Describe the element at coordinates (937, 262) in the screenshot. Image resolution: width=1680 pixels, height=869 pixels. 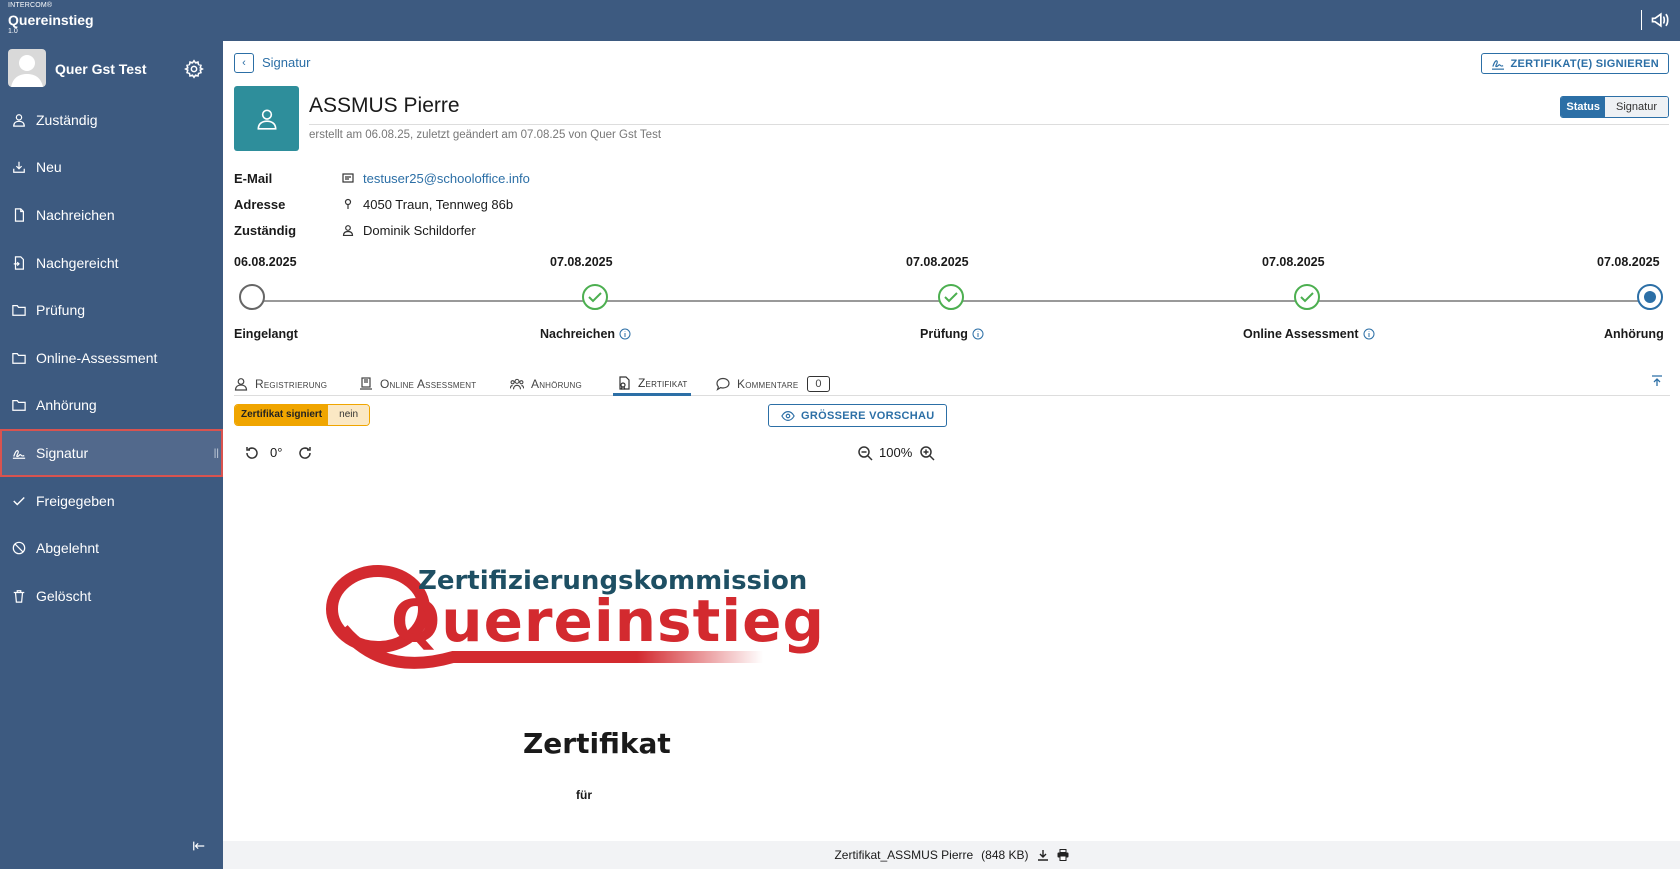
I see `timeline-step-pruefung: 07.08.2025` at that location.